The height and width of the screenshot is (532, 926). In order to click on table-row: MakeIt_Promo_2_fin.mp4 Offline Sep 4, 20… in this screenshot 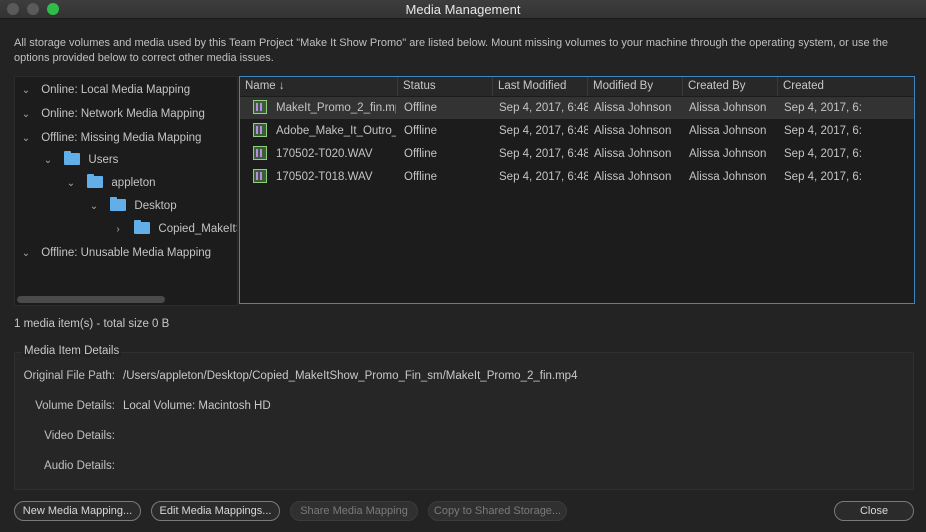, I will do `click(577, 108)`.